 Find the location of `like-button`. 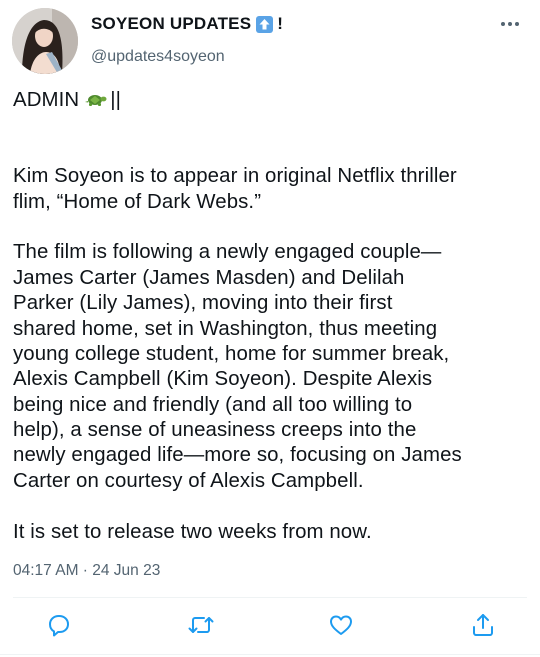

like-button is located at coordinates (341, 625).